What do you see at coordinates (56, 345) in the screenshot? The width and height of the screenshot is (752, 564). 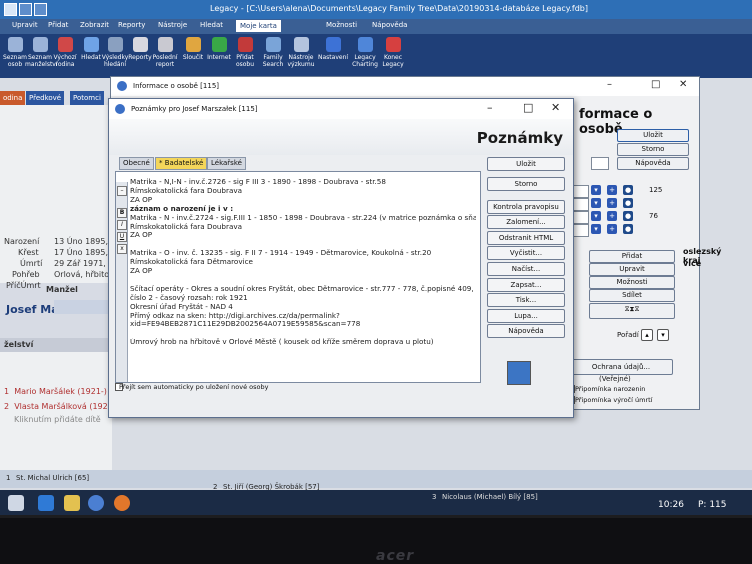 I see `marriage-bar: želství` at bounding box center [56, 345].